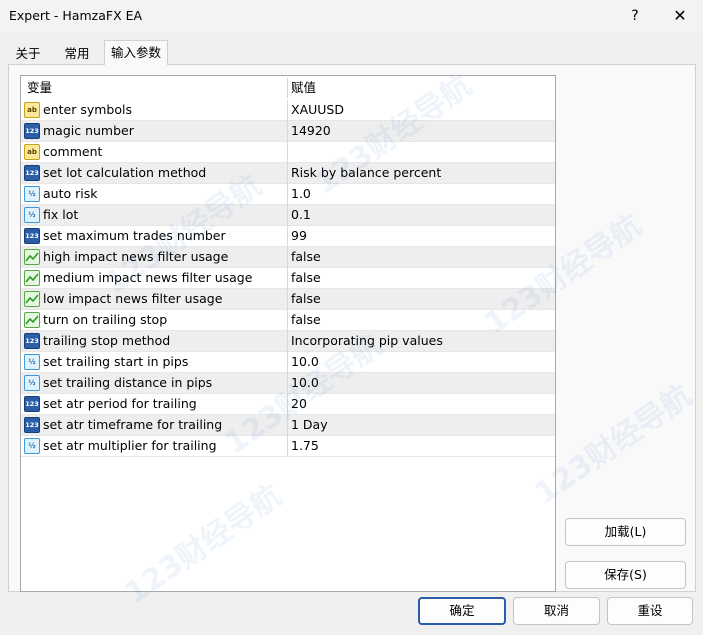 The image size is (703, 635). I want to click on parameter-row: low impact news filter usage false, so click(288, 299).